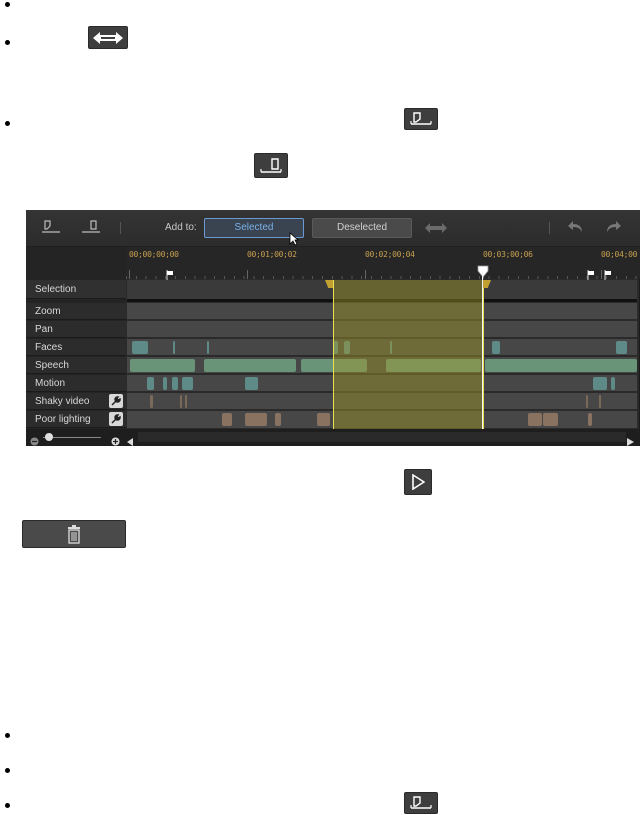 The height and width of the screenshot is (815, 640). I want to click on row-label-poor-lighting: Poor lighting, so click(76, 419).